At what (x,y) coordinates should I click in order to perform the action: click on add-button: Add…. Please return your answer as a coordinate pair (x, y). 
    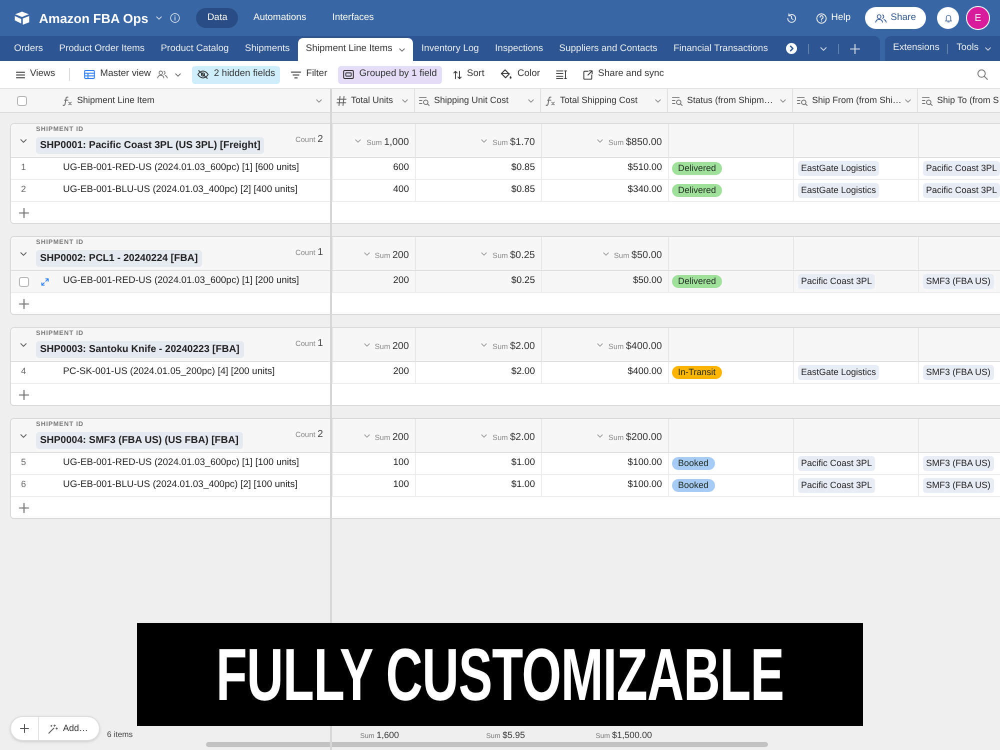
    Looking at the image, I should click on (69, 728).